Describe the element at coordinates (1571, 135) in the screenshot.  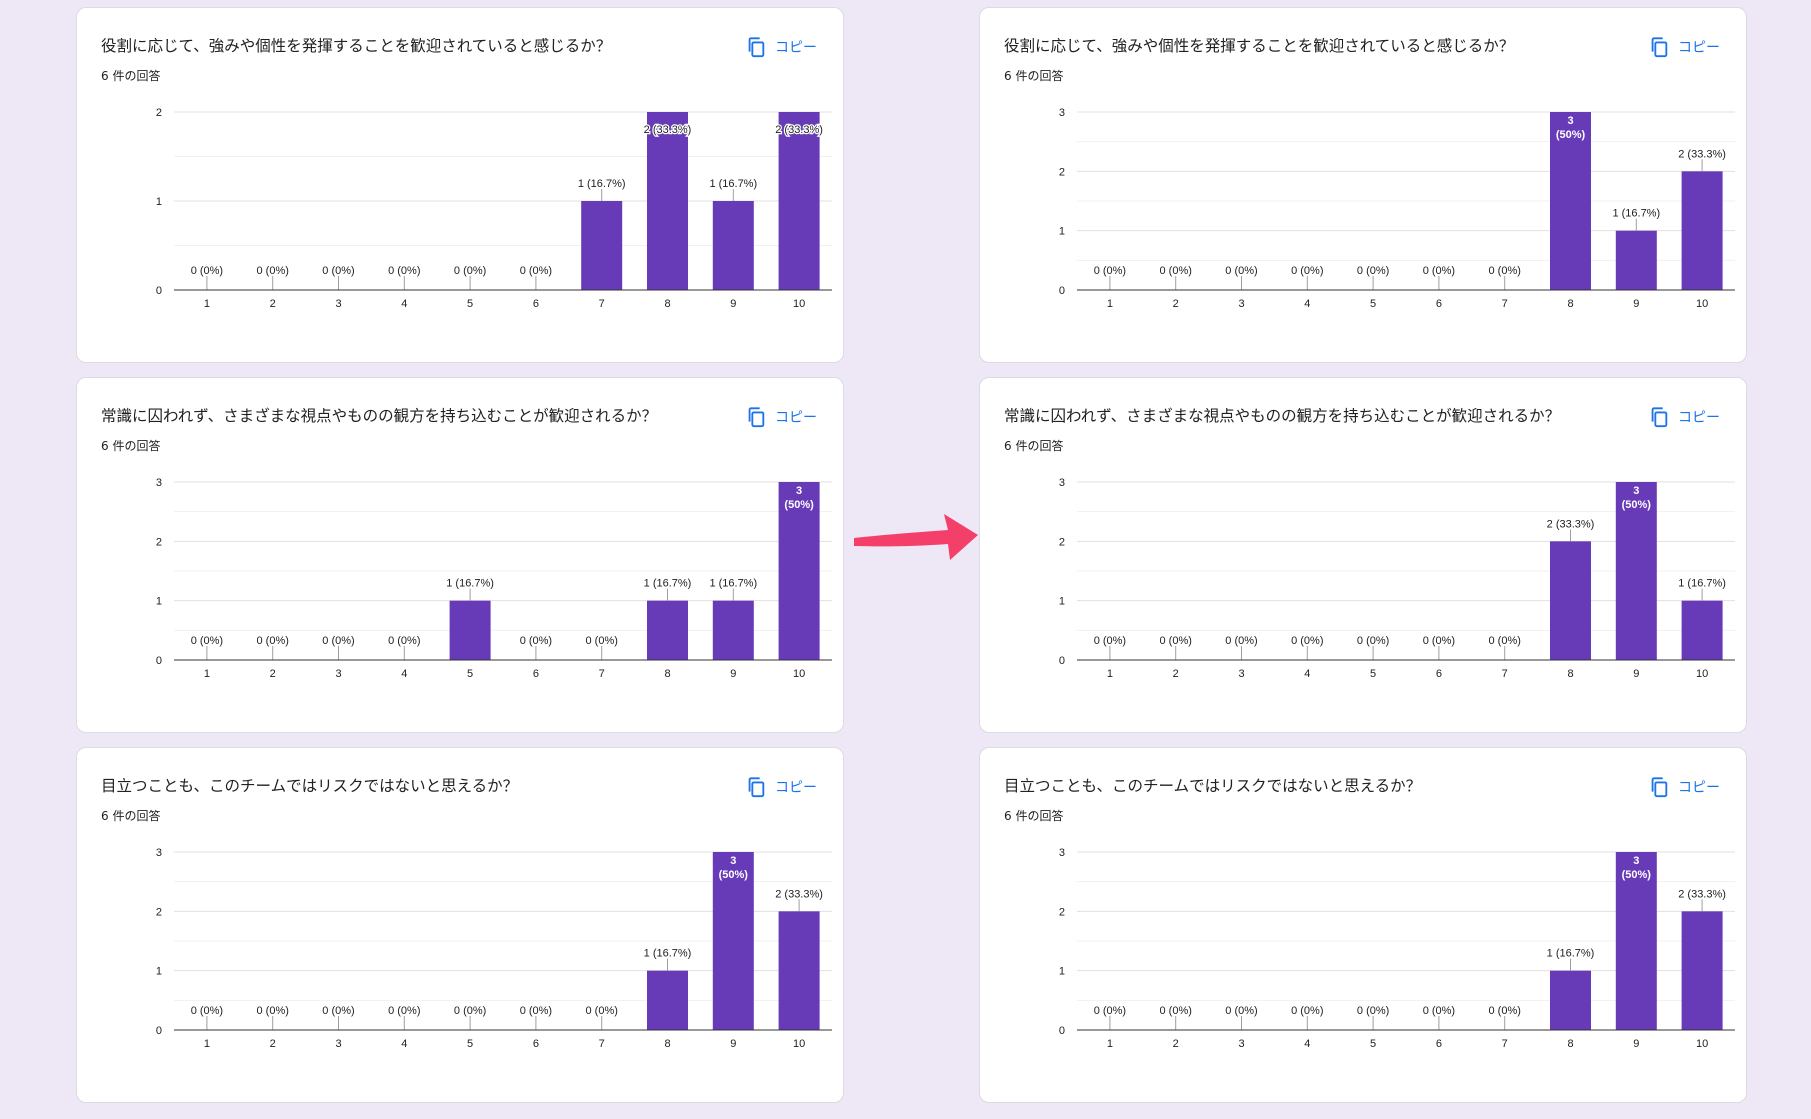
I see `data-label: (50%)` at that location.